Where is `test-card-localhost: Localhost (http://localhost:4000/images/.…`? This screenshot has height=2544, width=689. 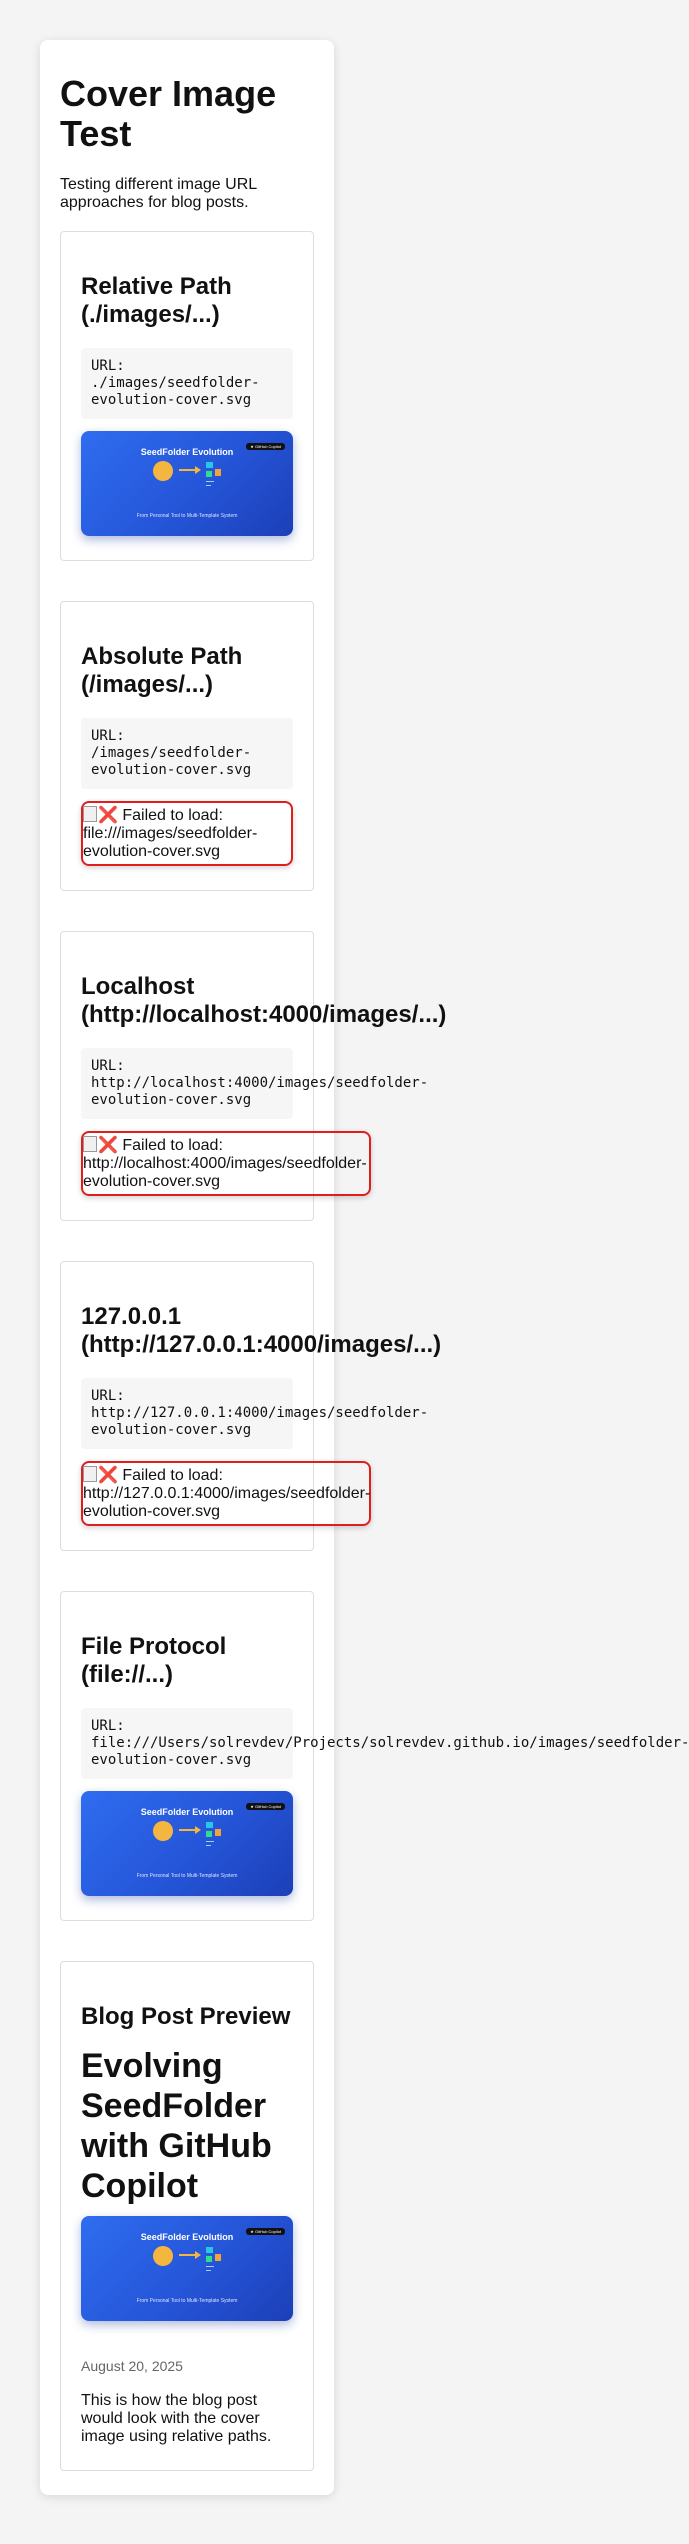
test-card-localhost: Localhost (http://localhost:4000/images/.… is located at coordinates (253, 1076).